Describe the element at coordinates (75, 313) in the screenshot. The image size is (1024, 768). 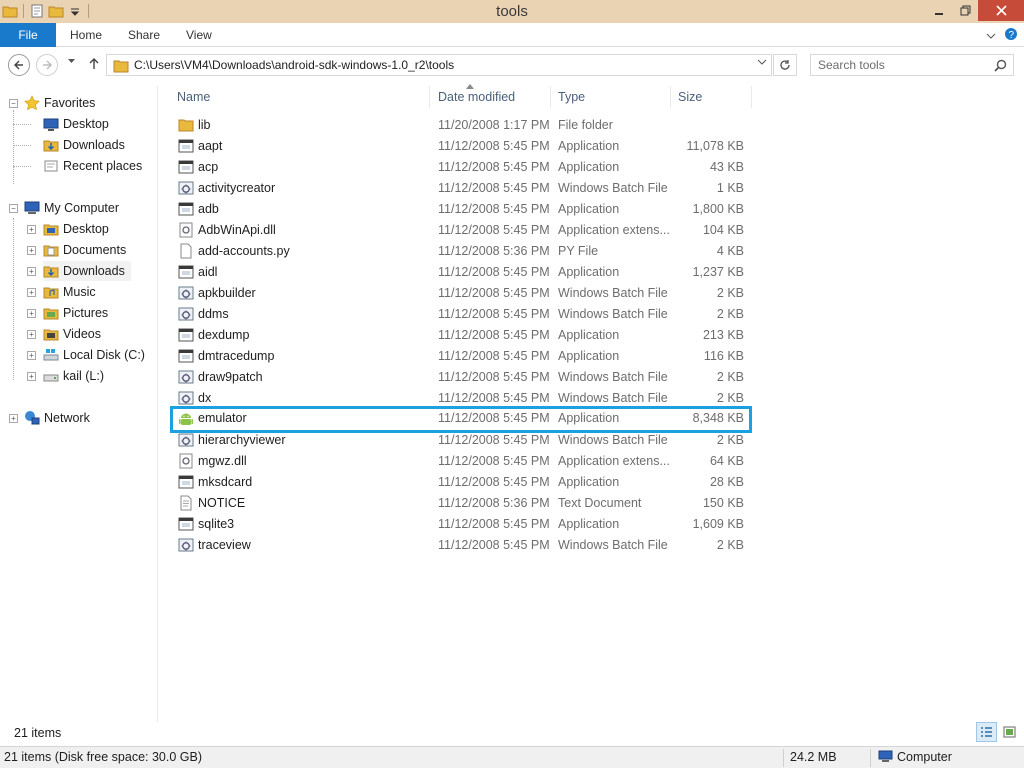
I see `nav-computer-pictures: Pictures` at that location.